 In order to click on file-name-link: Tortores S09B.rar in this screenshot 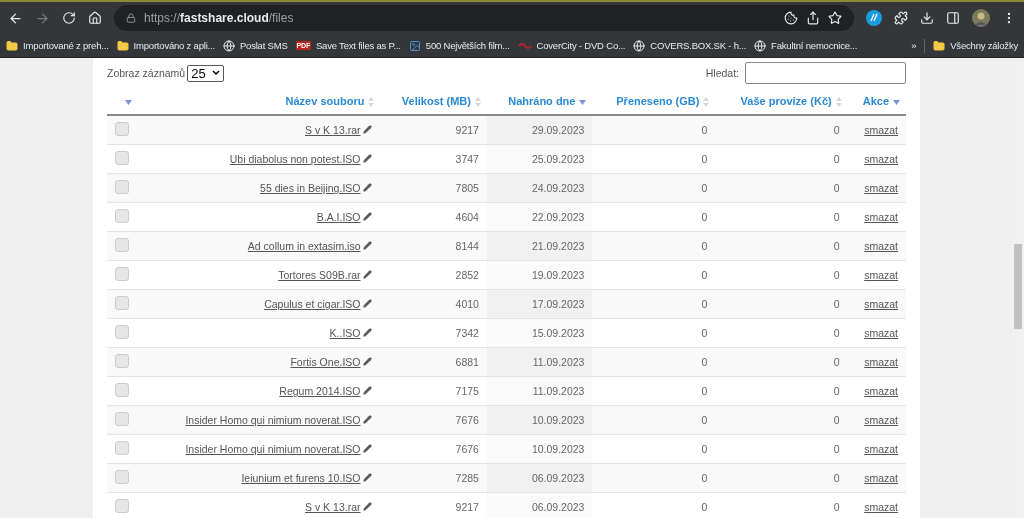, I will do `click(319, 275)`.